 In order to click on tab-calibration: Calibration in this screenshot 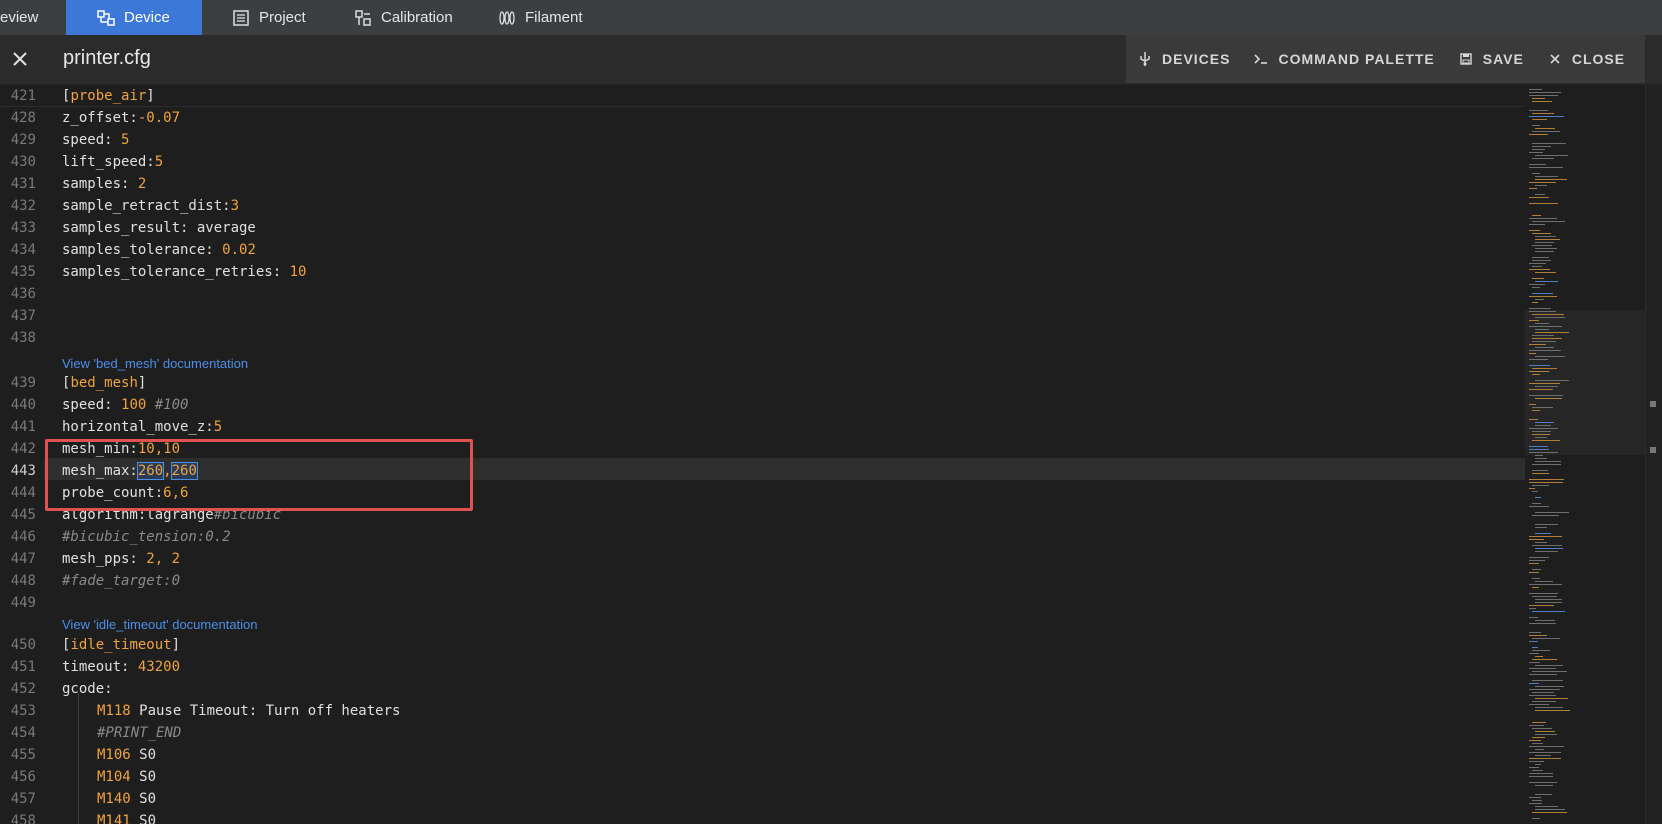, I will do `click(403, 17)`.